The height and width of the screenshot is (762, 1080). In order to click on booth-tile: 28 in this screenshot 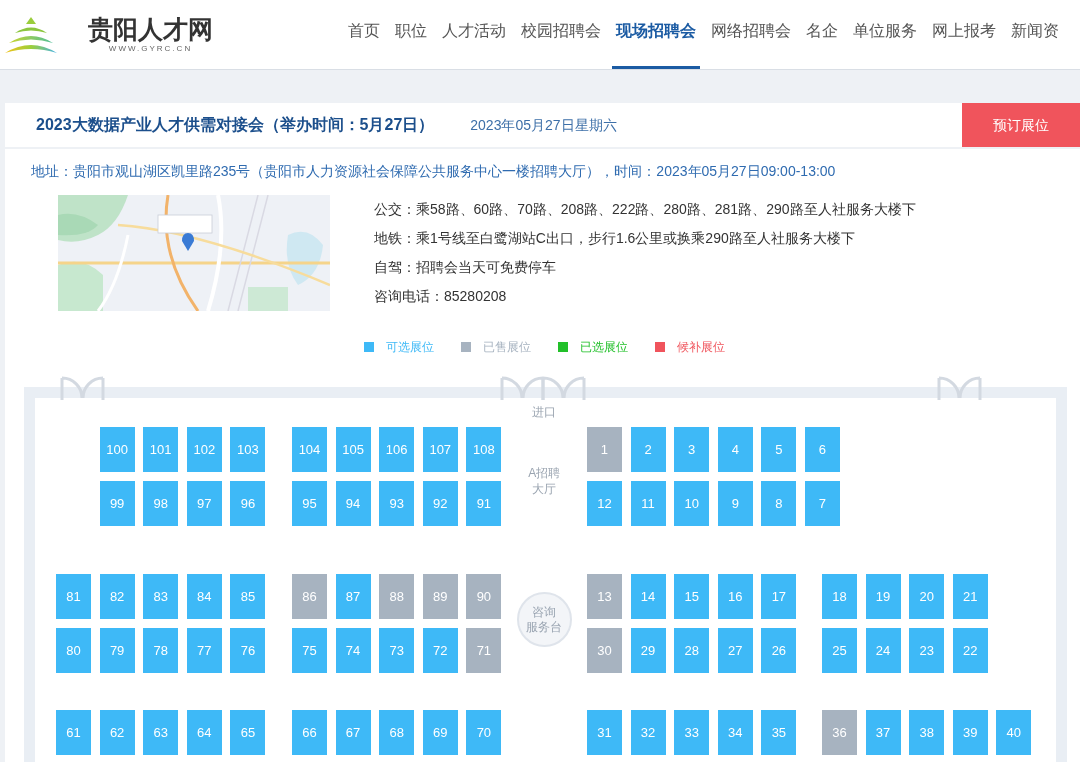, I will do `click(692, 650)`.